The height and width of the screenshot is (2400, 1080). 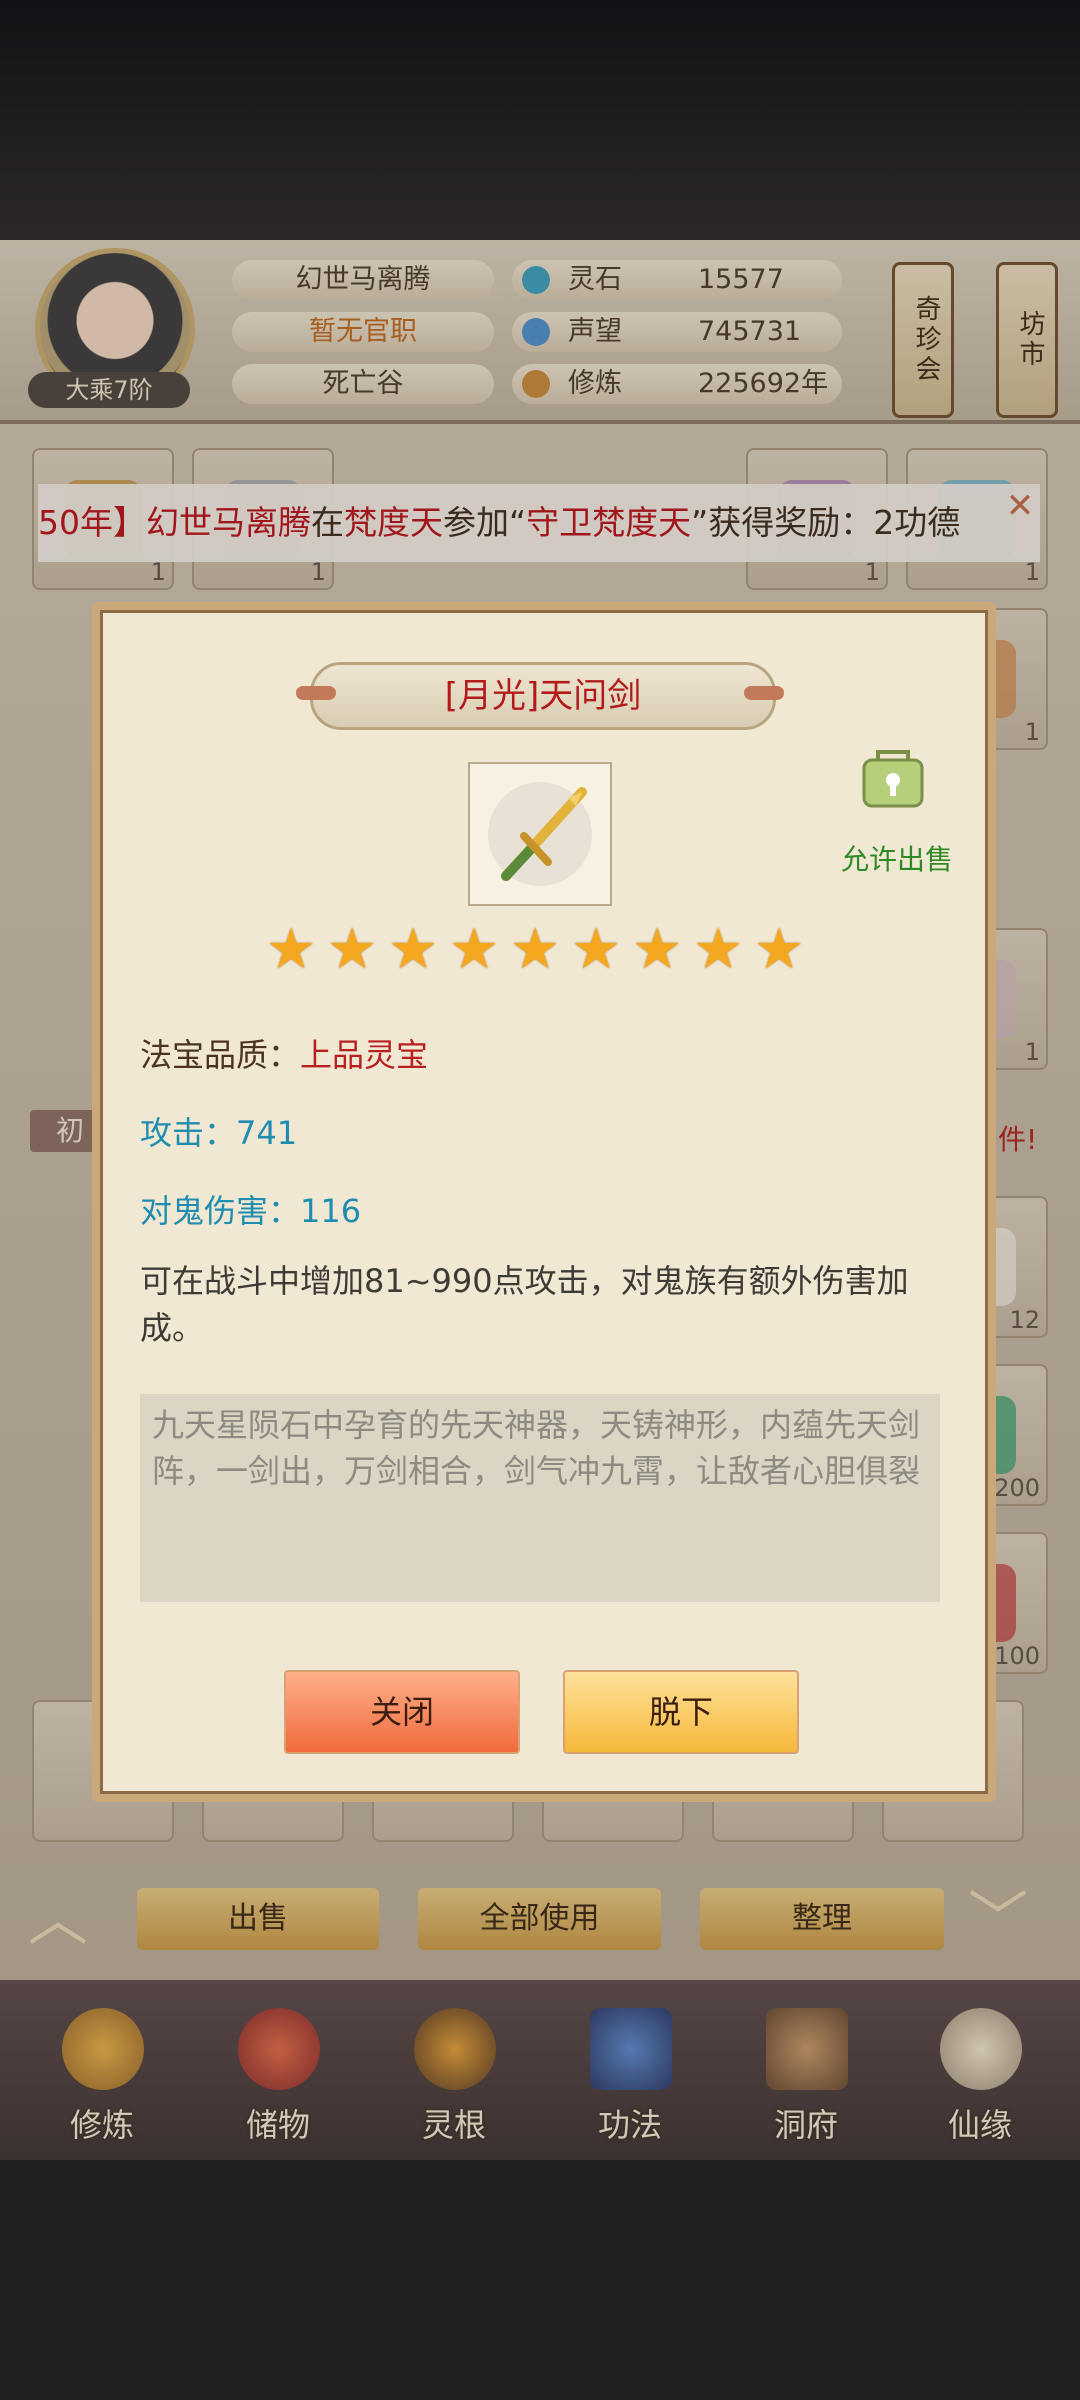 What do you see at coordinates (219, 1133) in the screenshot?
I see `attack-stat: 攻击：741` at bounding box center [219, 1133].